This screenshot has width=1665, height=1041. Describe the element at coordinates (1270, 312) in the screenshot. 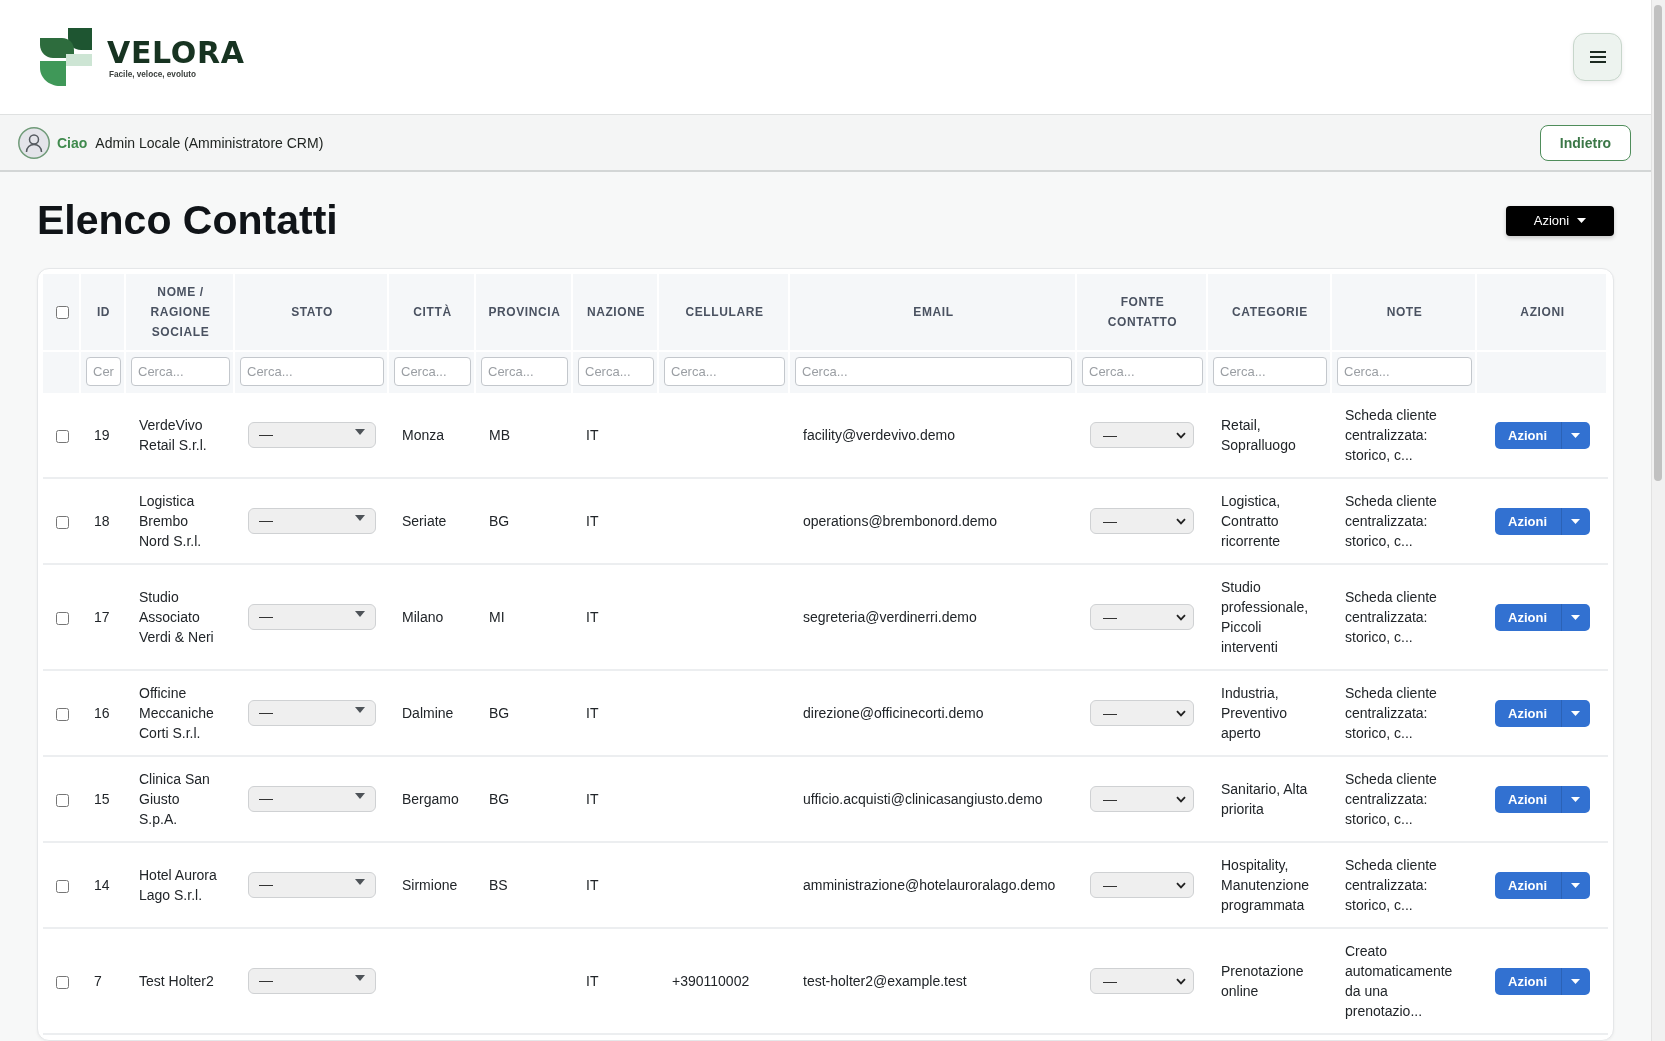

I see `column-header: CATEGORIE` at that location.